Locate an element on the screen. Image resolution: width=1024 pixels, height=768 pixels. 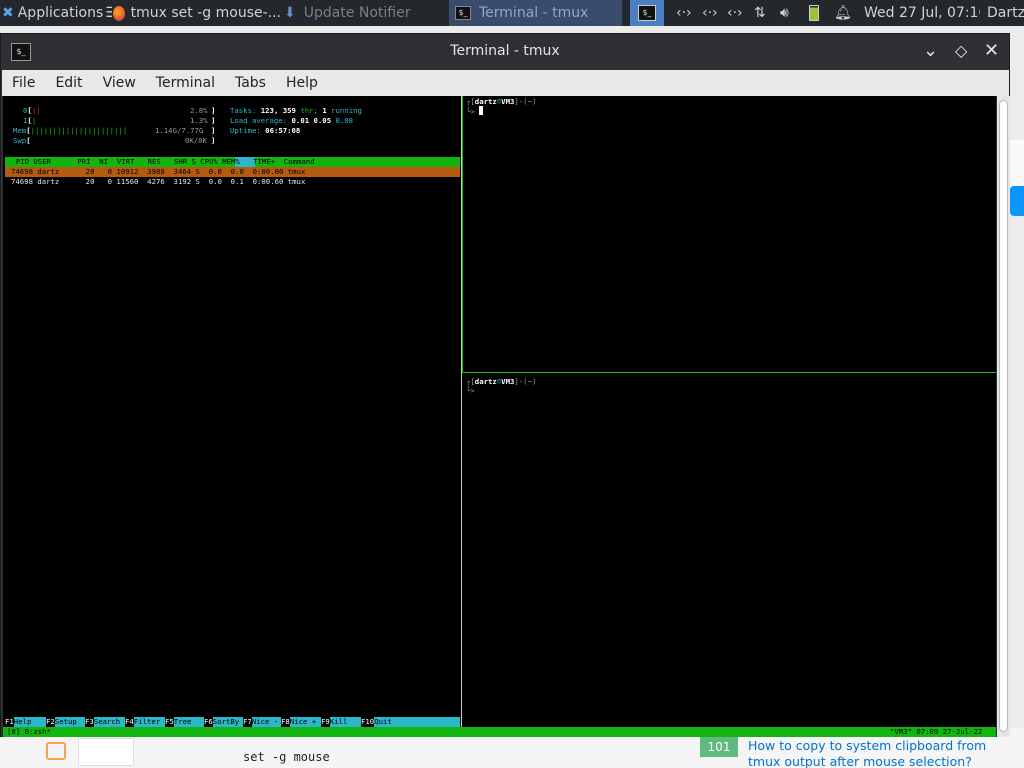
comment-icon is located at coordinates (56, 751).